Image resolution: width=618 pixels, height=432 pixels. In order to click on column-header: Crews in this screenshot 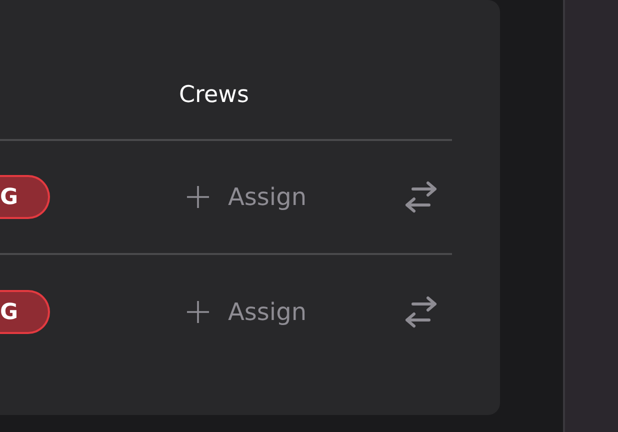, I will do `click(214, 95)`.